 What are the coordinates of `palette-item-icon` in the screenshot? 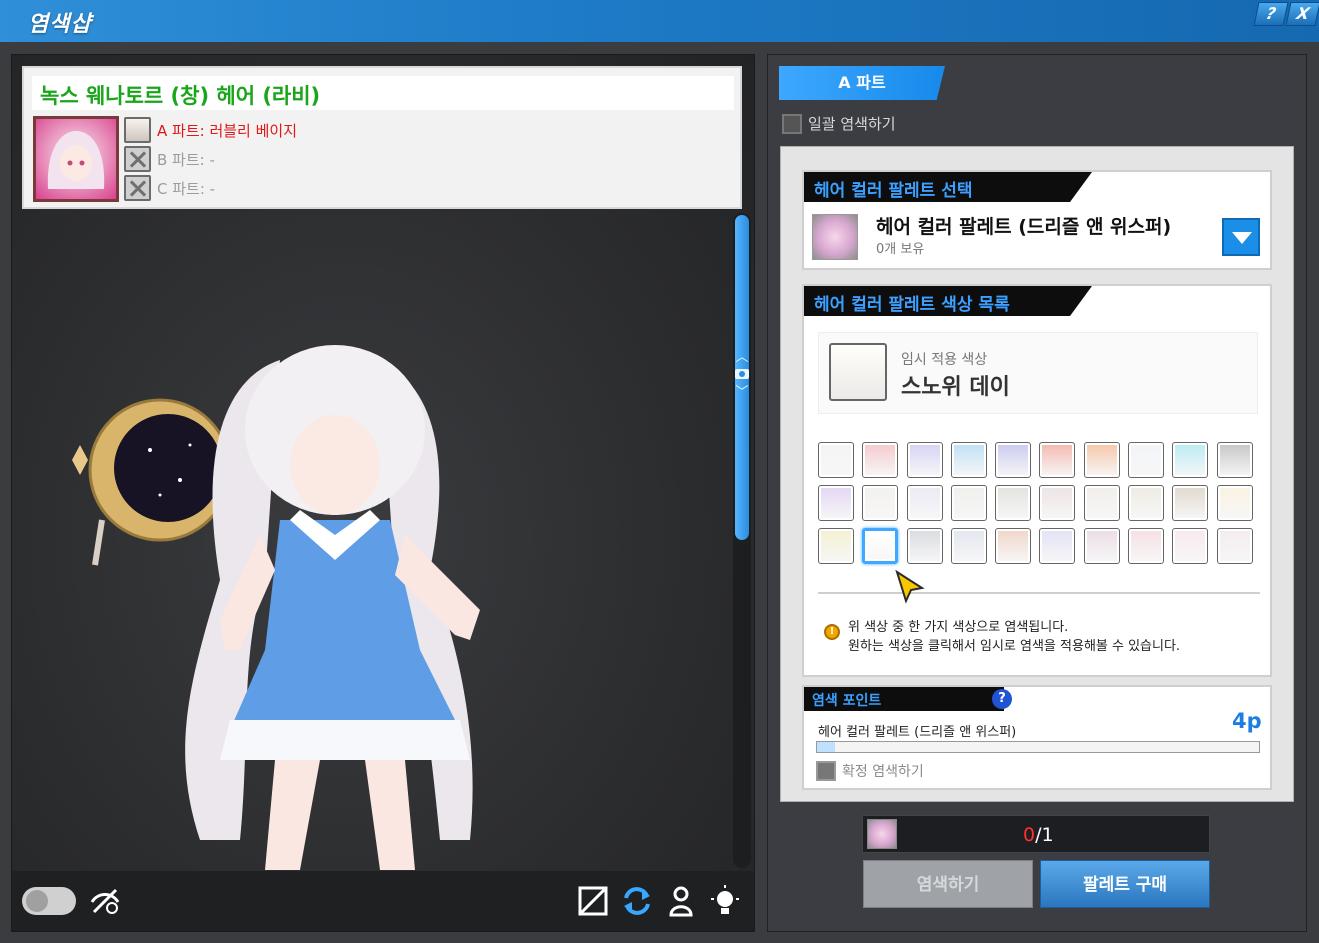 It's located at (835, 237).